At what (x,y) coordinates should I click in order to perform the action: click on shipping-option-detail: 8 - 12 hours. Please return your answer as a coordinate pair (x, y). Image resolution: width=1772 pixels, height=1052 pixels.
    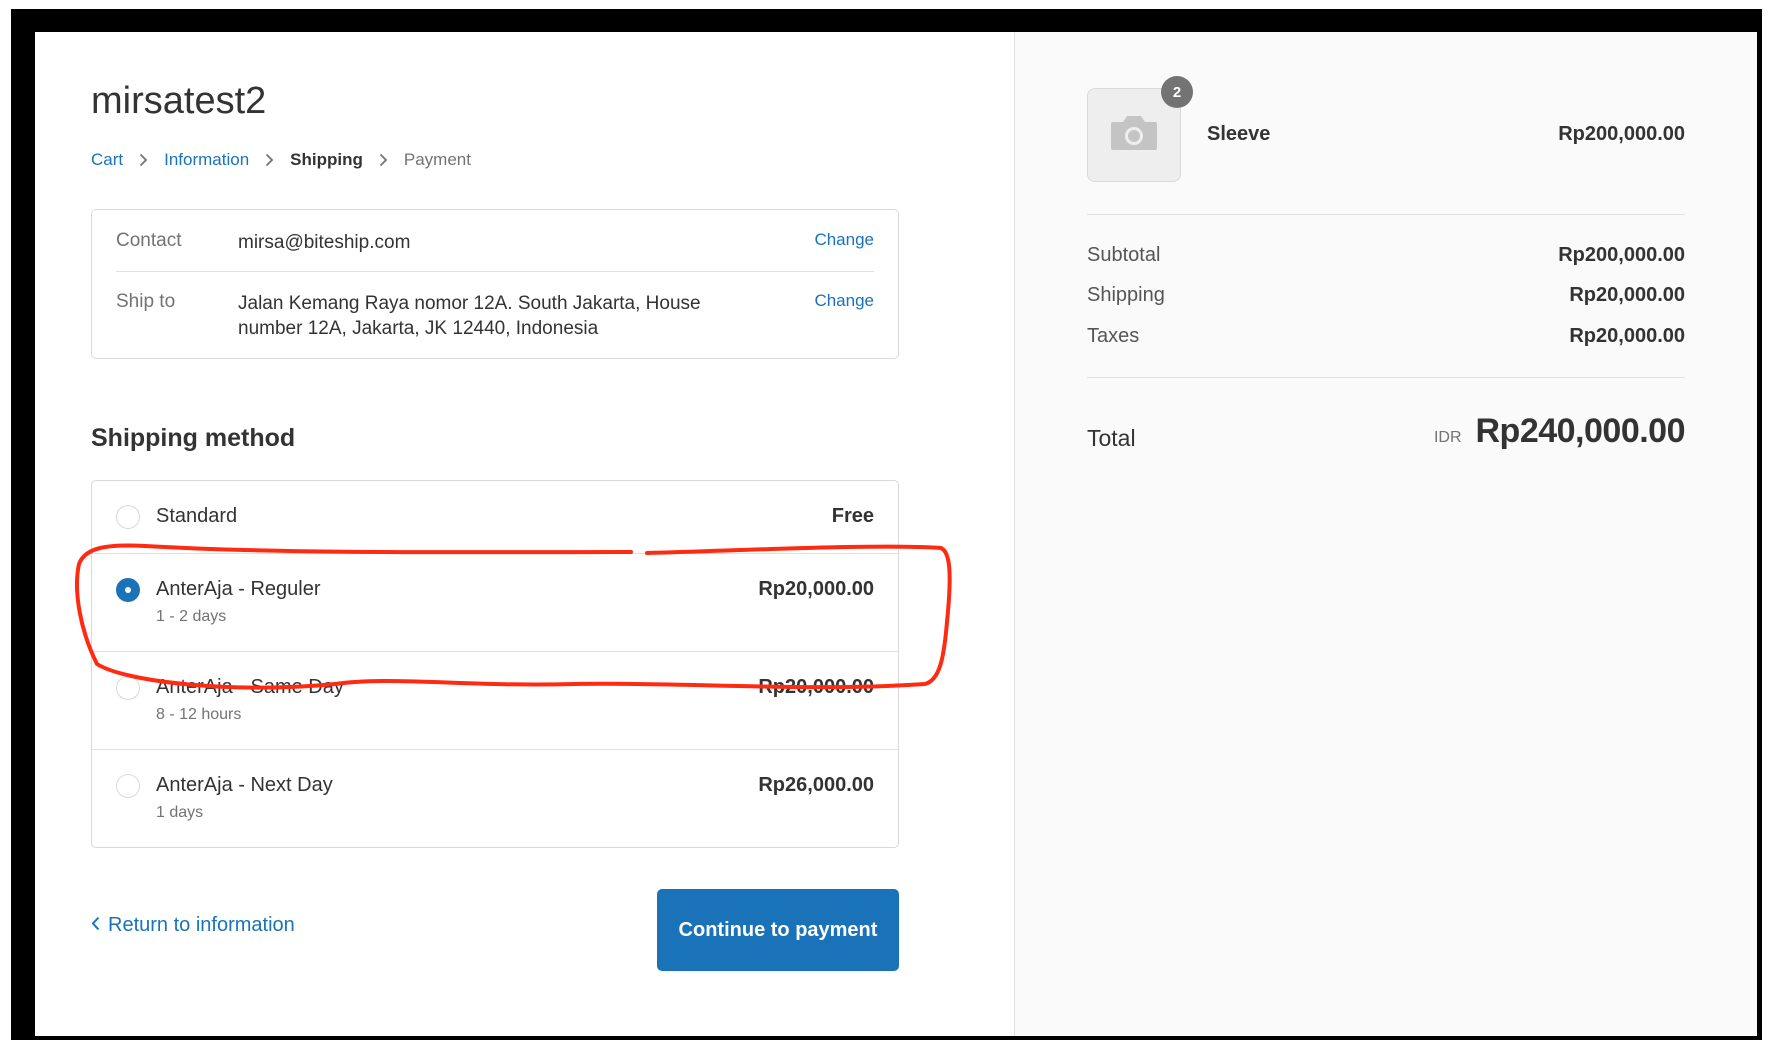
    Looking at the image, I should click on (199, 714).